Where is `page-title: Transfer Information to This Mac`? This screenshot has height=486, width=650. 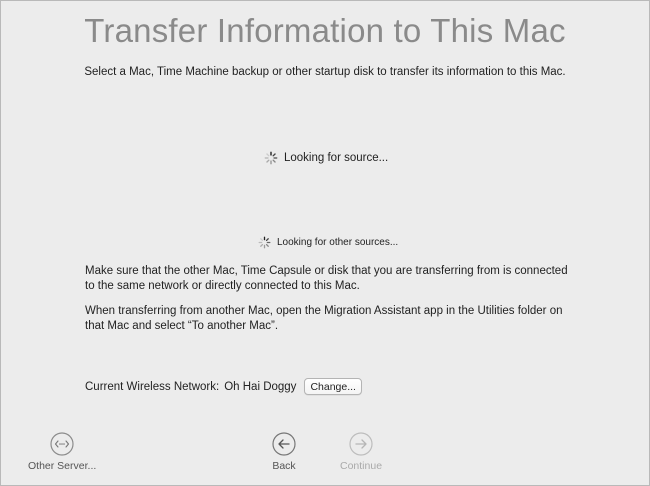 page-title: Transfer Information to This Mac is located at coordinates (325, 30).